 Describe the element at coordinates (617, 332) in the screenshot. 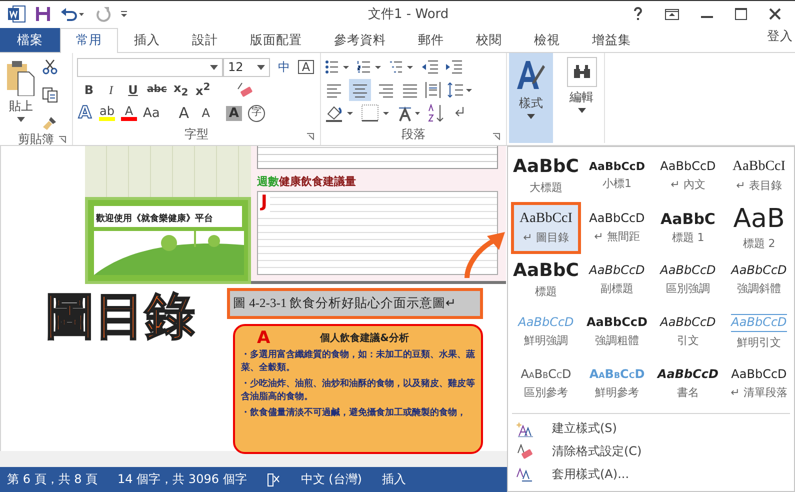

I see `style-item: AaBbCcD 強調粗體` at that location.